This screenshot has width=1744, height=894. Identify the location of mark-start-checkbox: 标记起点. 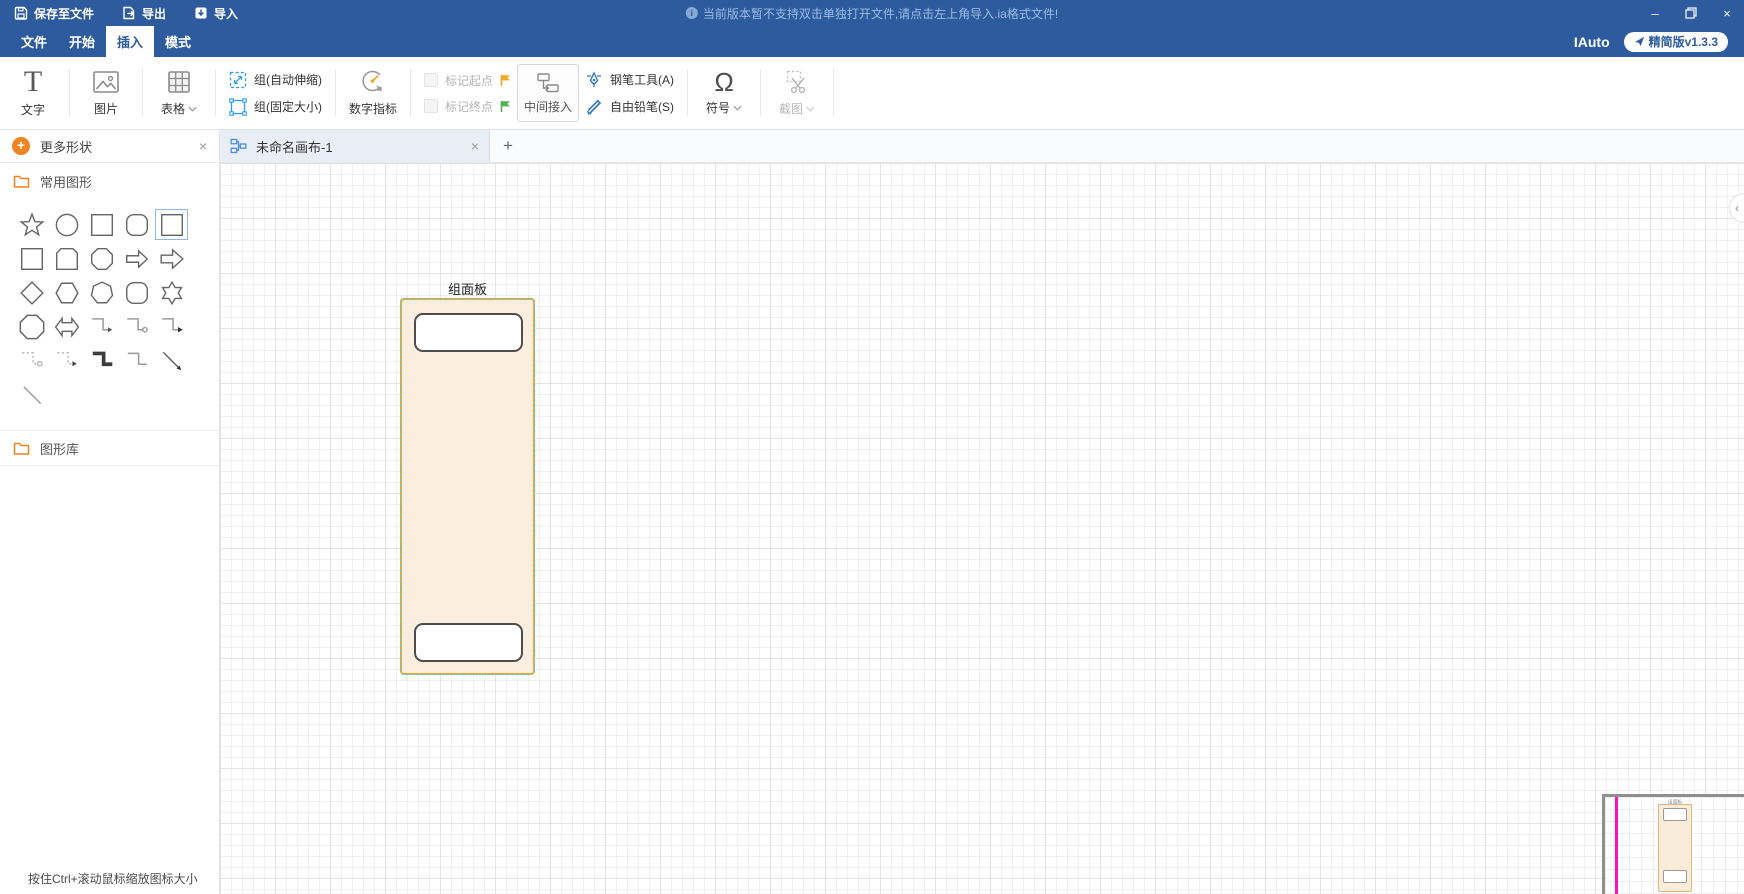
(467, 80).